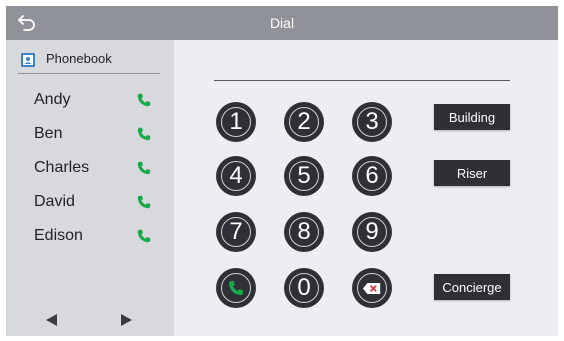 The image size is (564, 341). What do you see at coordinates (54, 201) in the screenshot?
I see `contact-name: David` at bounding box center [54, 201].